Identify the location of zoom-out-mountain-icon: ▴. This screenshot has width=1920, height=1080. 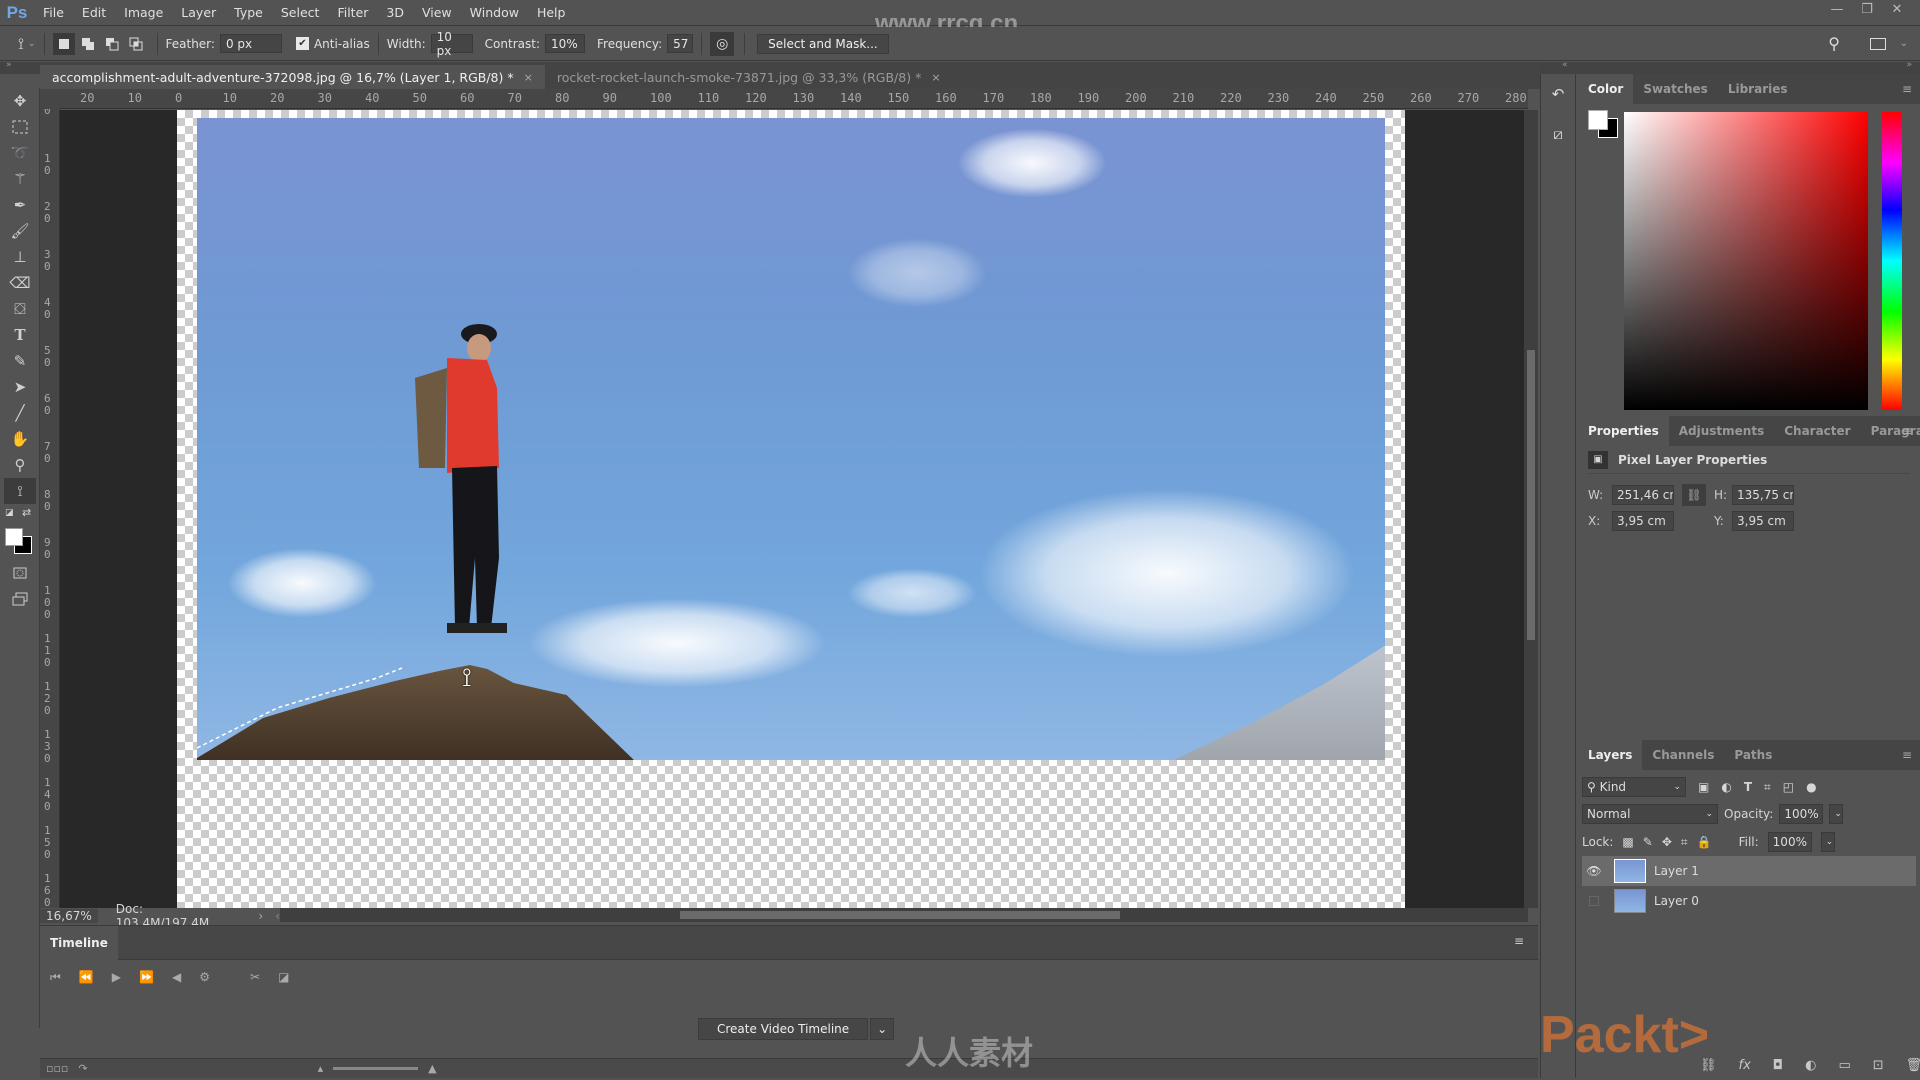
(321, 1068).